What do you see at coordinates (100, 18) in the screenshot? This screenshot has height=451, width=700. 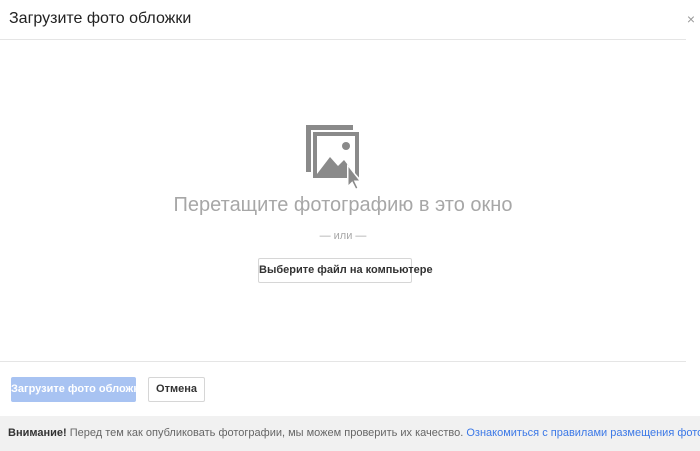 I see `dialog-title: Загрузите фото обложки` at bounding box center [100, 18].